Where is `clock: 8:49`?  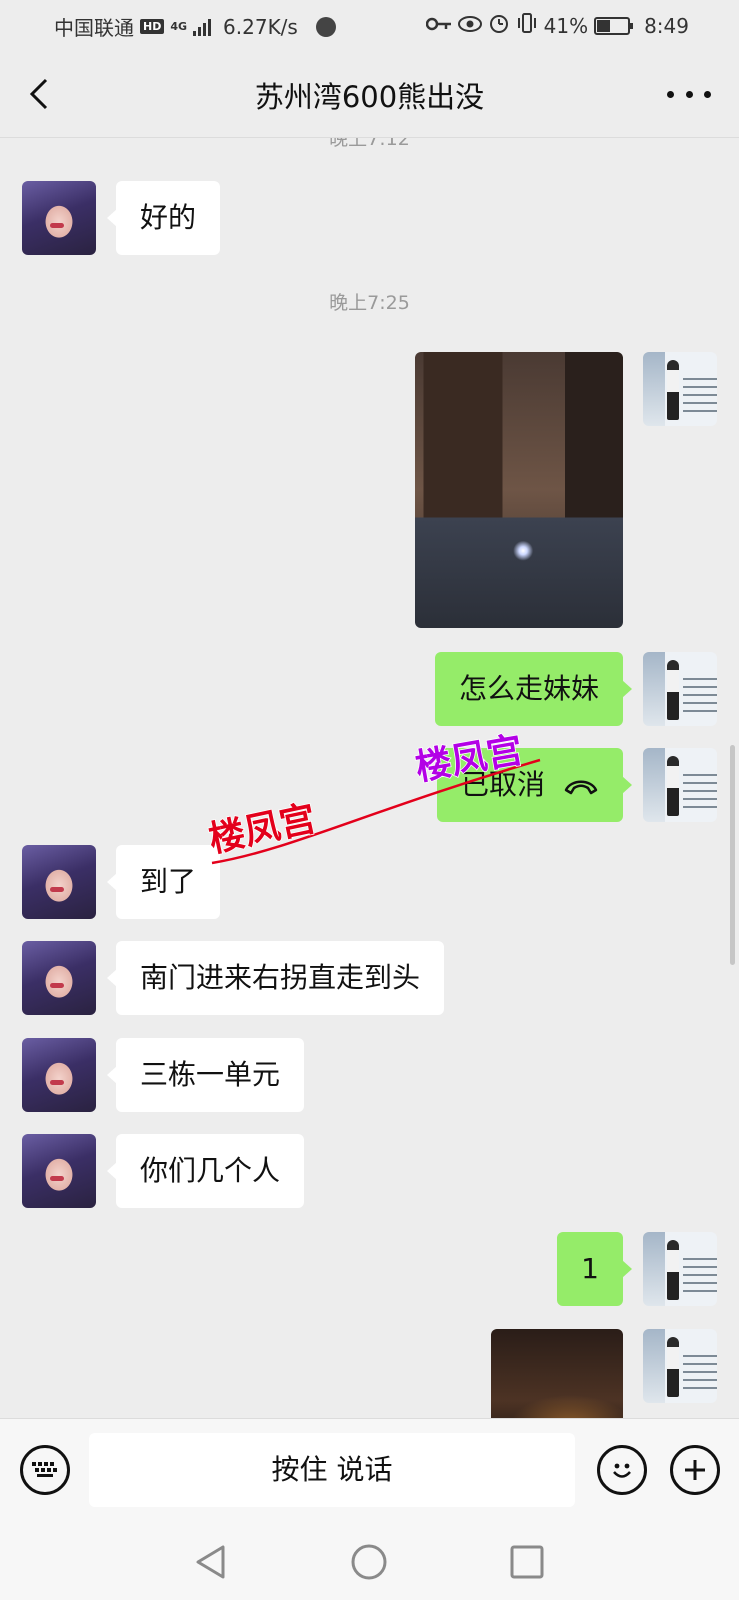
clock: 8:49 is located at coordinates (666, 25).